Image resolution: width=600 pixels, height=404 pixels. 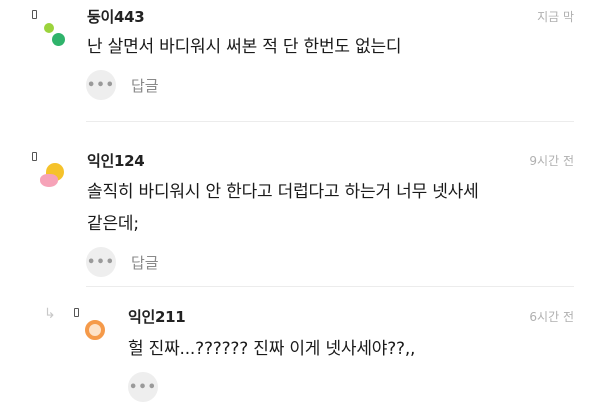 I want to click on author-name: 익인211, so click(x=157, y=316).